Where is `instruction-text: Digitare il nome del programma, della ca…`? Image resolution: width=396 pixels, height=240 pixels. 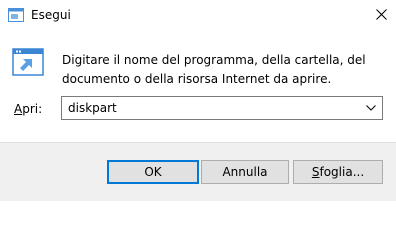 instruction-text: Digitare il nome del programma, della ca… is located at coordinates (222, 70).